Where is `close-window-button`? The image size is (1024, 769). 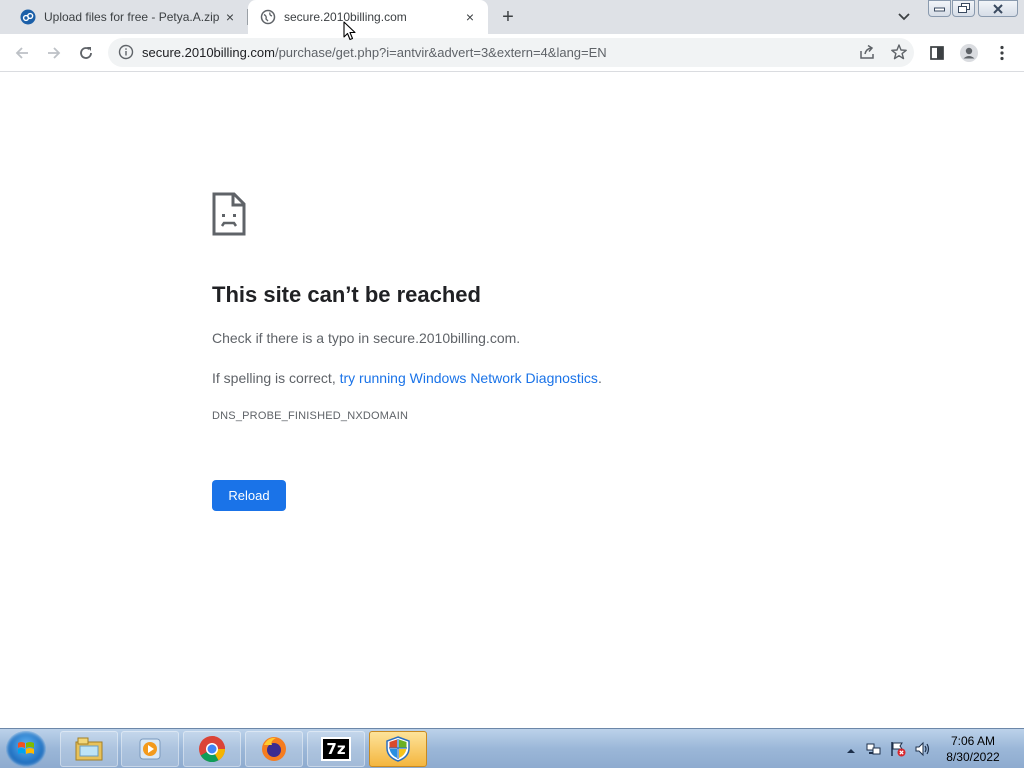
close-window-button is located at coordinates (998, 8).